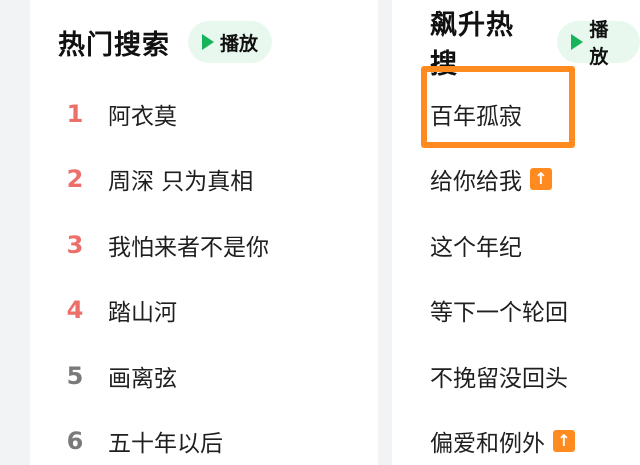 This screenshot has width=640, height=465. I want to click on rising-search-header: 飙升热搜 播放, so click(535, 45).